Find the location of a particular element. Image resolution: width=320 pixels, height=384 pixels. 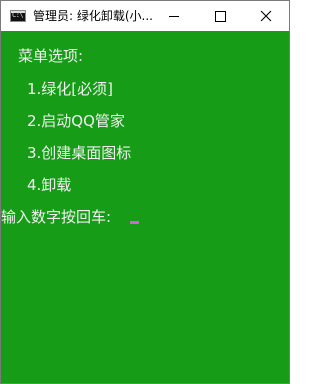

menu-option-create-desktop-icon: 3.创建桌面图标 is located at coordinates (79, 153).